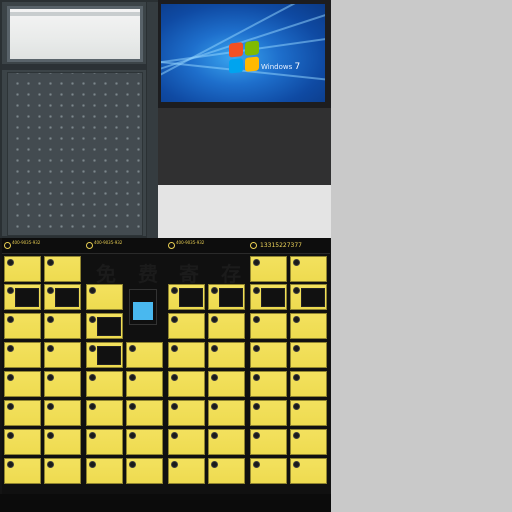 This screenshot has height=512, width=512. I want to click on kiosk-monitor: Windows 7, so click(244, 92).